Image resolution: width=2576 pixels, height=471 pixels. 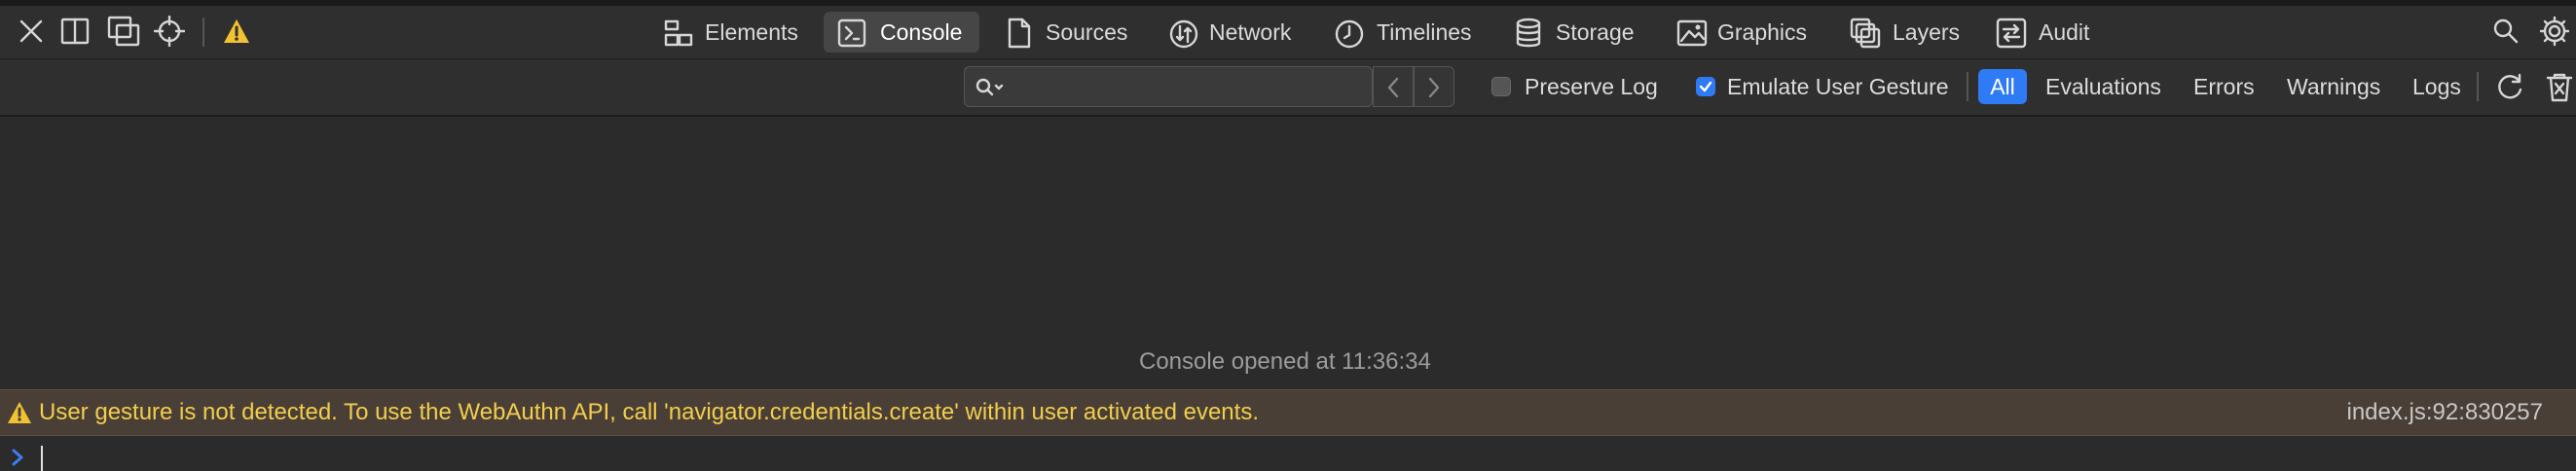 What do you see at coordinates (17, 457) in the screenshot?
I see `prompt-chevron-icon` at bounding box center [17, 457].